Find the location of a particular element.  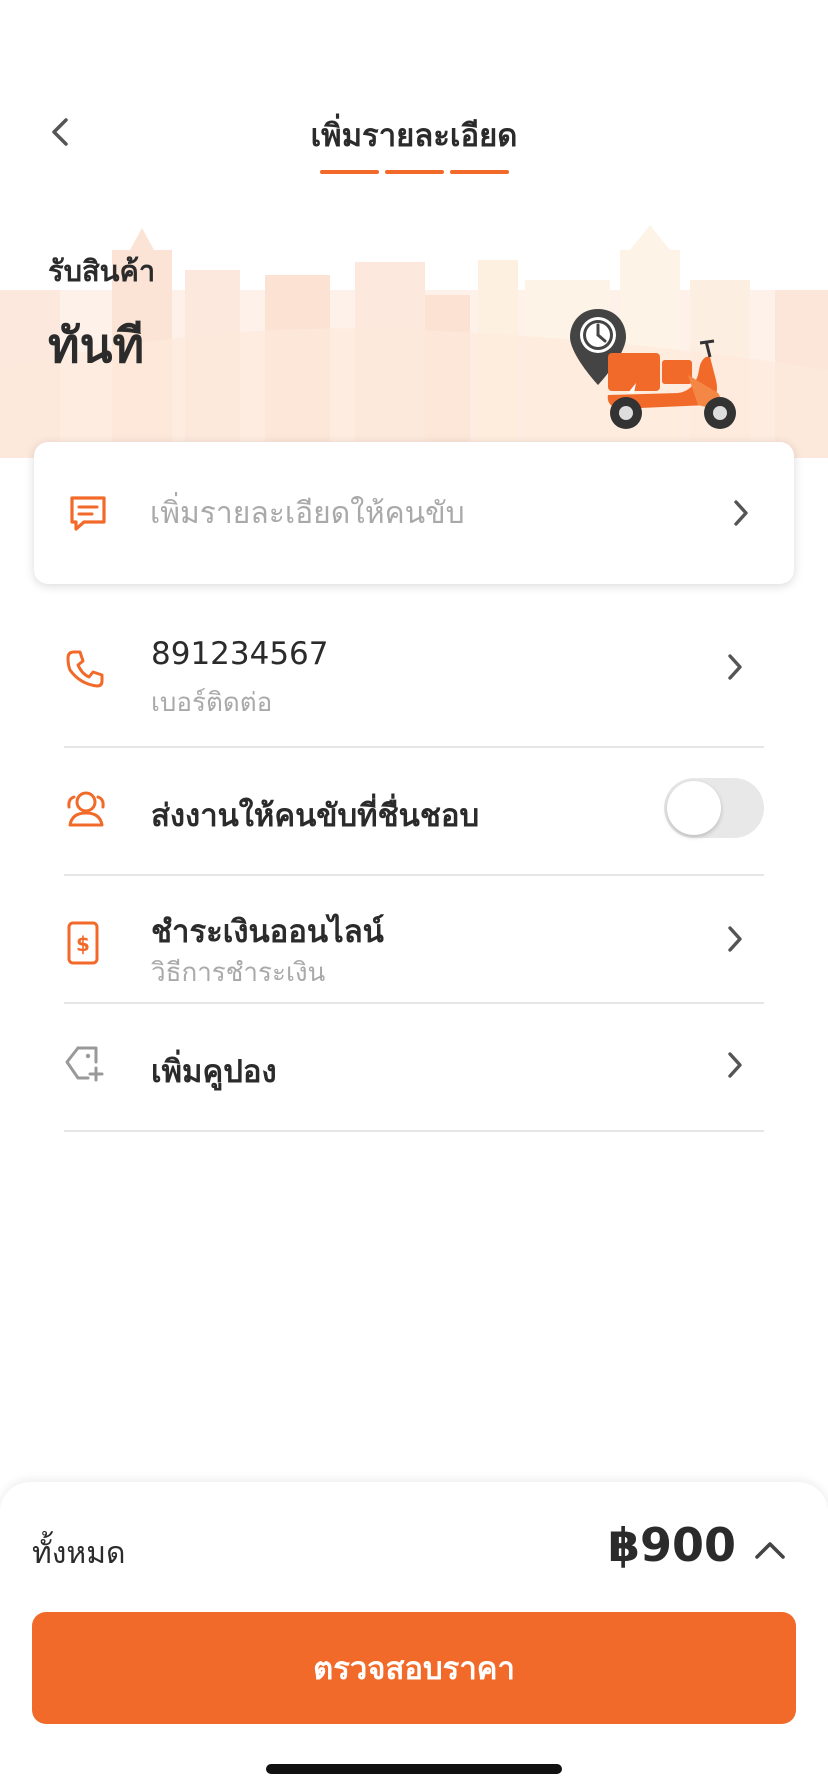

favorite-driver-label: ส่งงานให้คนขับที่ชื่นชอบ is located at coordinates (315, 816).